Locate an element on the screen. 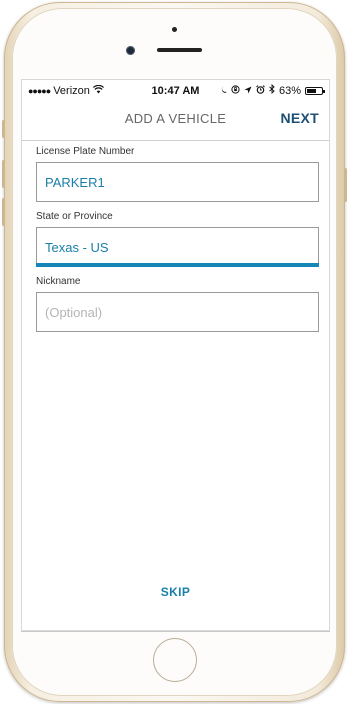 The height and width of the screenshot is (704, 349). navigation-bar: ADD A VEHICLE NEXT is located at coordinates (175, 120).